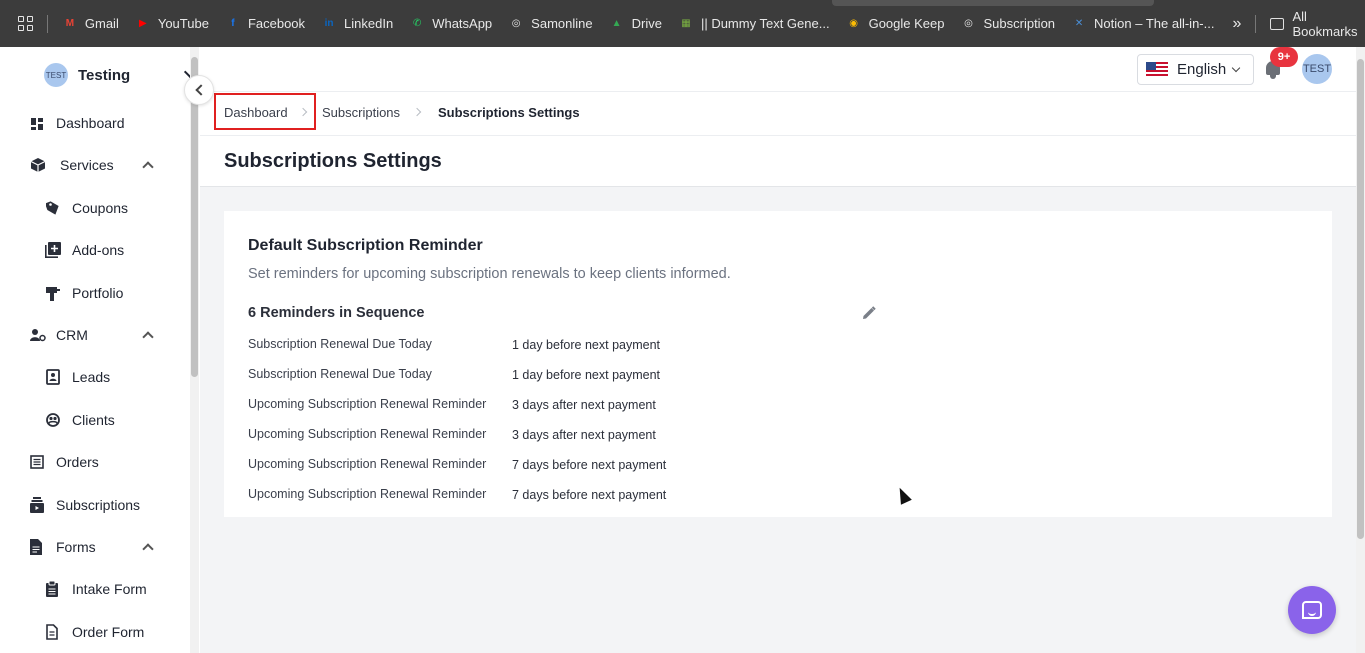 This screenshot has width=1365, height=653. Describe the element at coordinates (142, 23) in the screenshot. I see `bookmark-favicon-icon: ▶` at that location.